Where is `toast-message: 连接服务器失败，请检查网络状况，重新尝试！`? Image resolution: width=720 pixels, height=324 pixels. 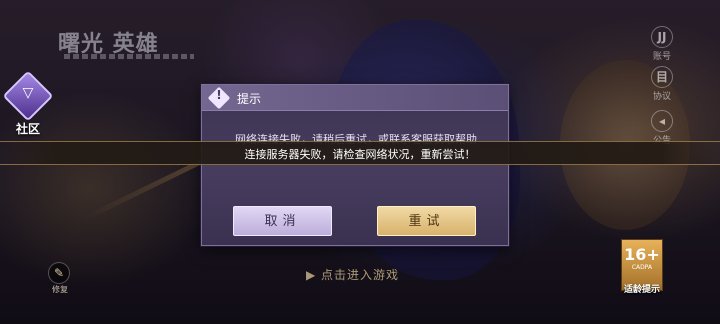
toast-message: 连接服务器失败，请检查网络状况，重新尝试！ is located at coordinates (360, 154).